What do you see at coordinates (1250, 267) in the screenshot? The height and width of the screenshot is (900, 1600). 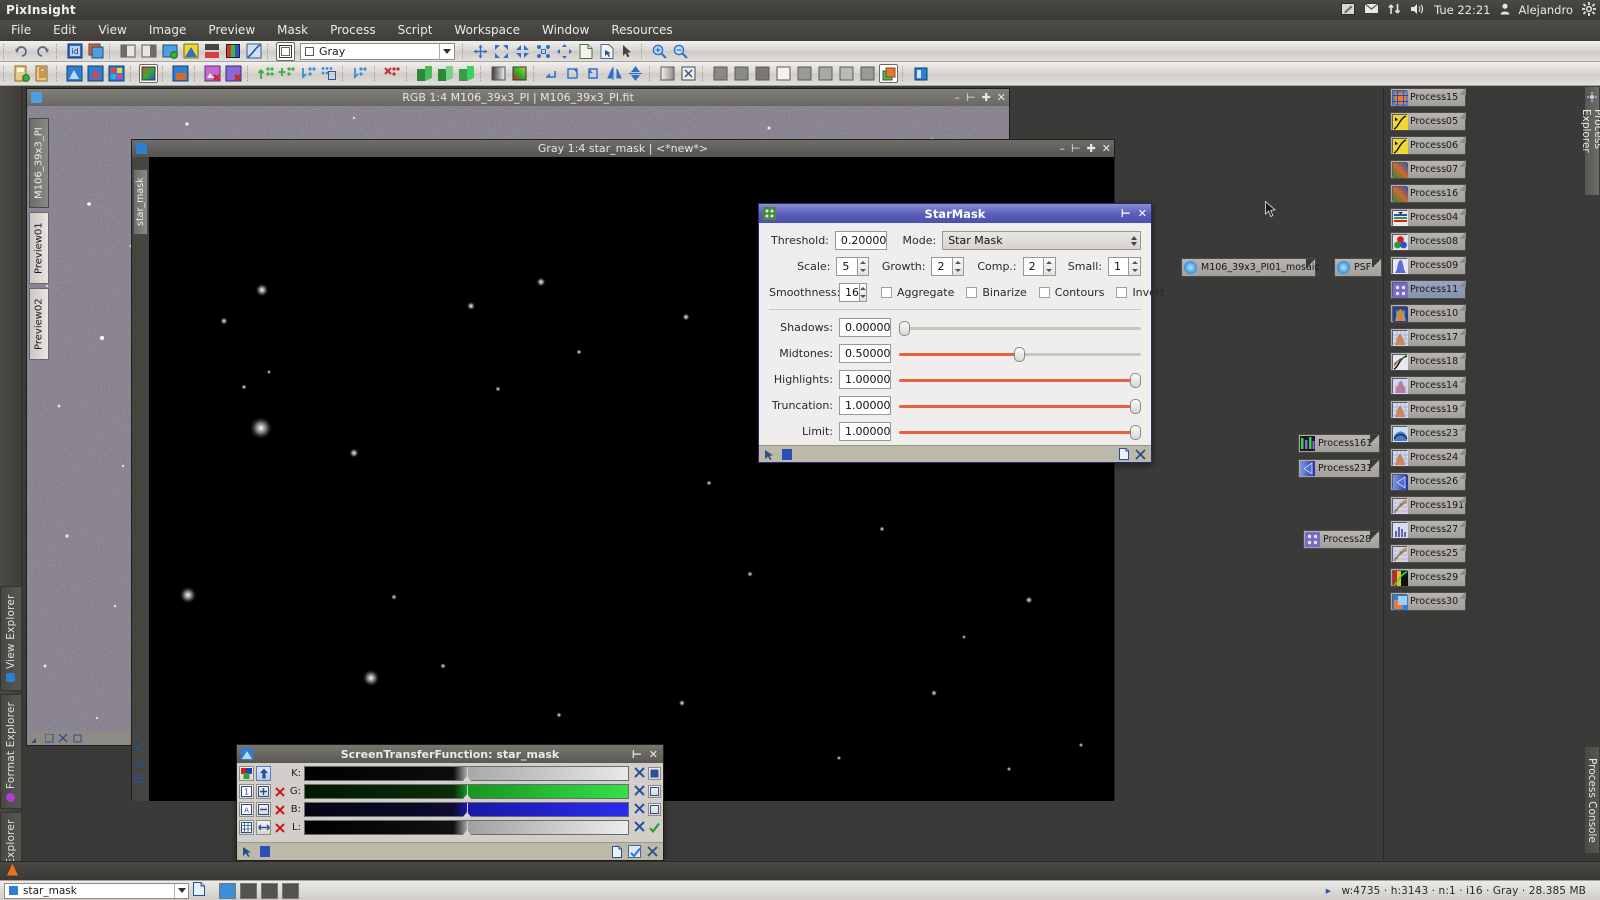 I see `floating-icon-m106_39x3_pi01_mosaic: M106_39x3_PI01_mosaic` at bounding box center [1250, 267].